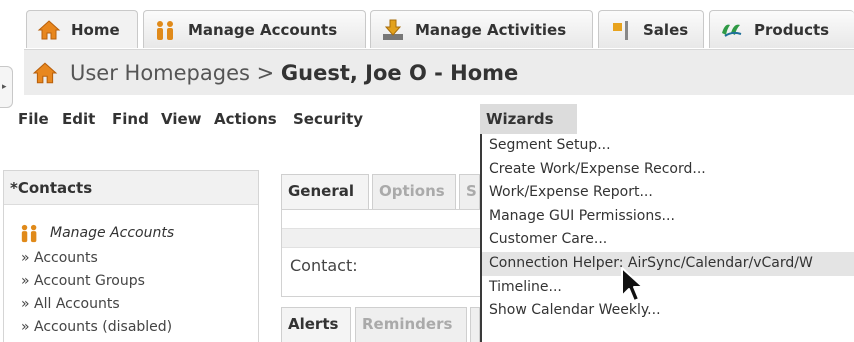  I want to click on menu-view: View, so click(181, 119).